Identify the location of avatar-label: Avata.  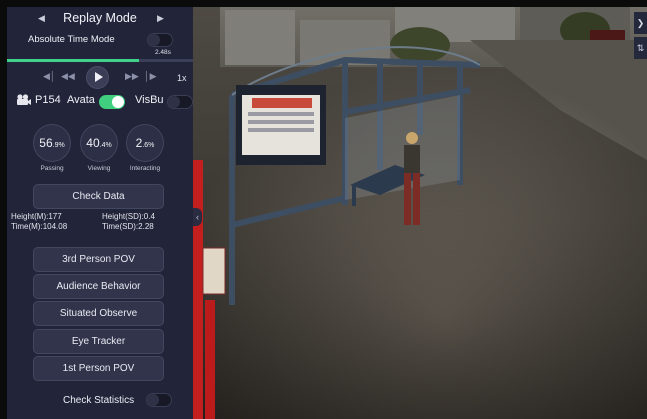
(81, 100).